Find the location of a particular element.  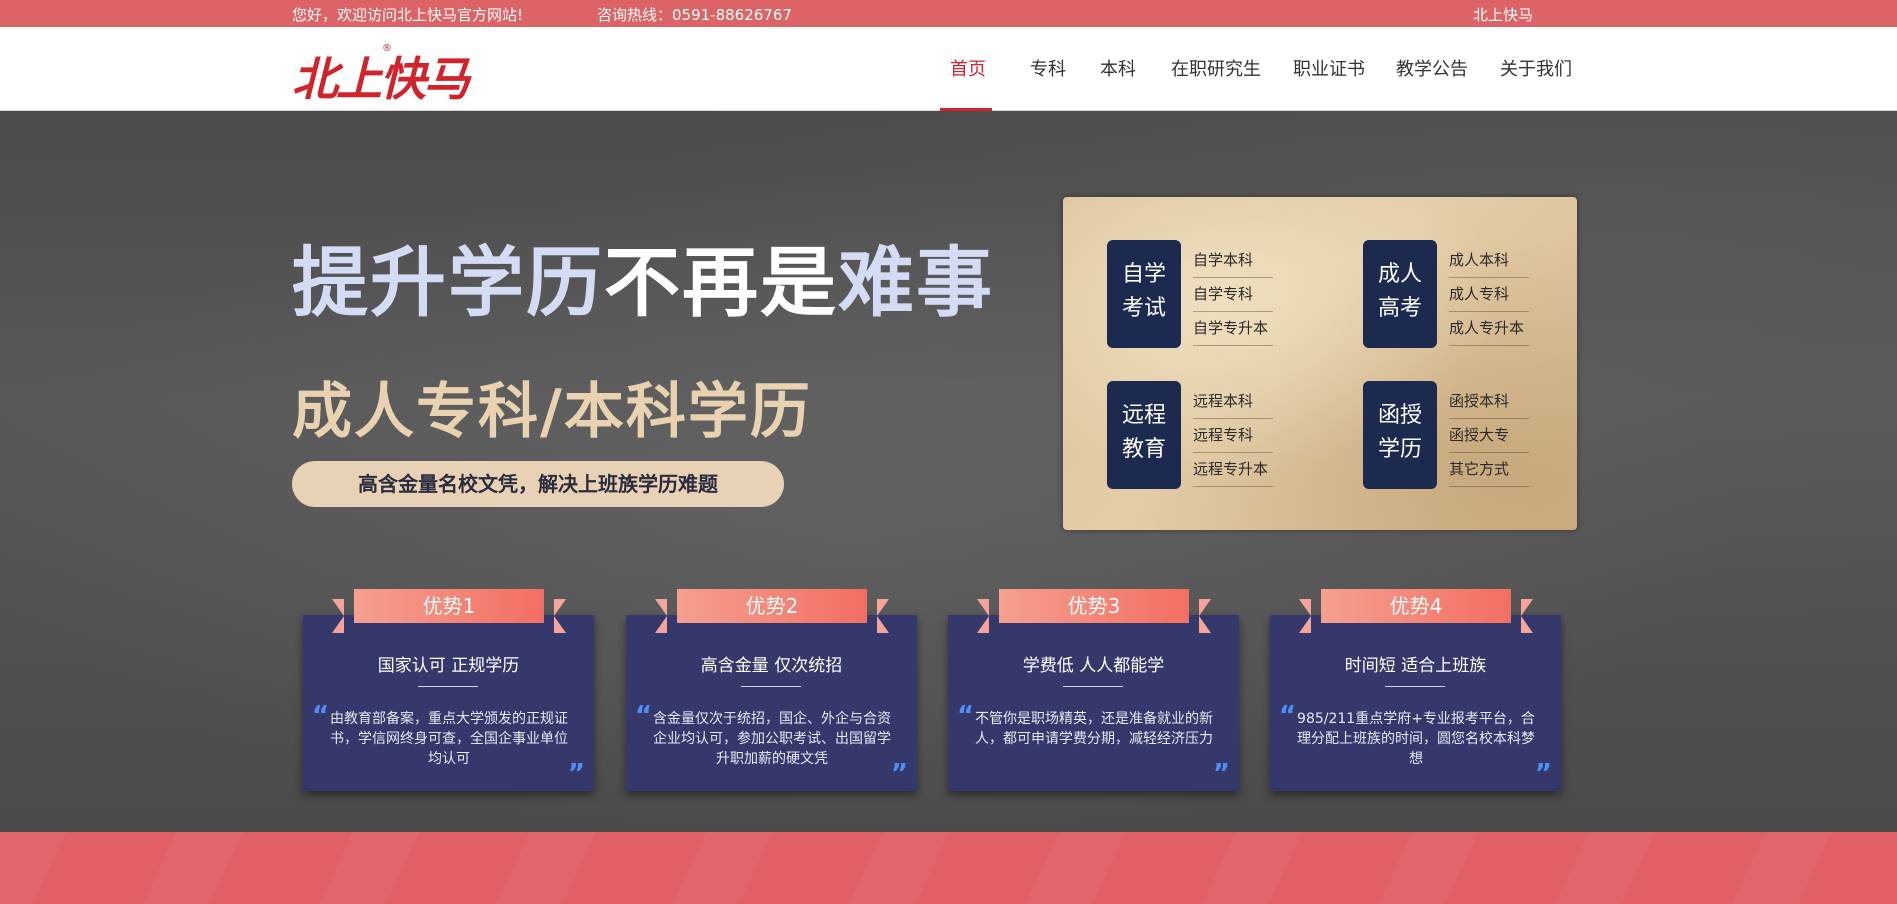

category-label-line1: 远程 is located at coordinates (1143, 415).